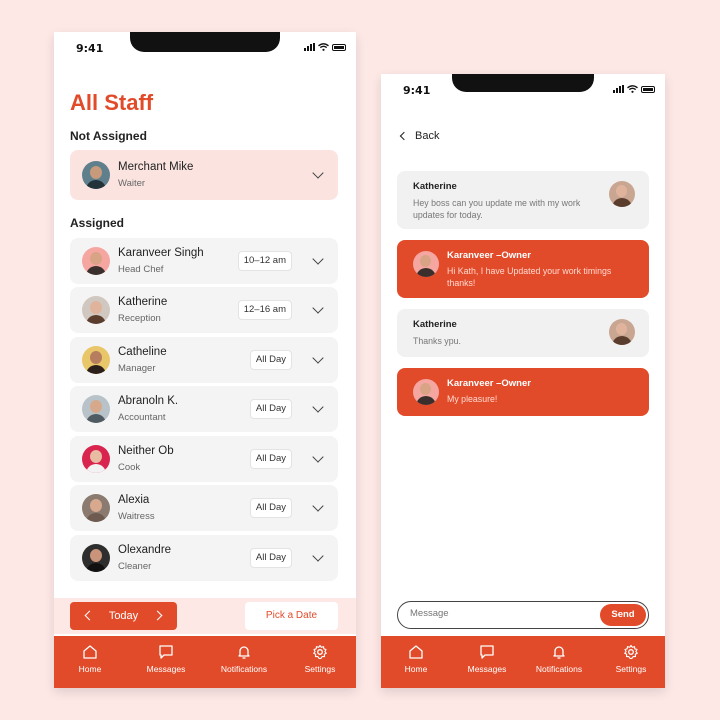 This screenshot has height=720, width=720. Describe the element at coordinates (472, 399) in the screenshot. I see `message-text: My pleasure!` at that location.